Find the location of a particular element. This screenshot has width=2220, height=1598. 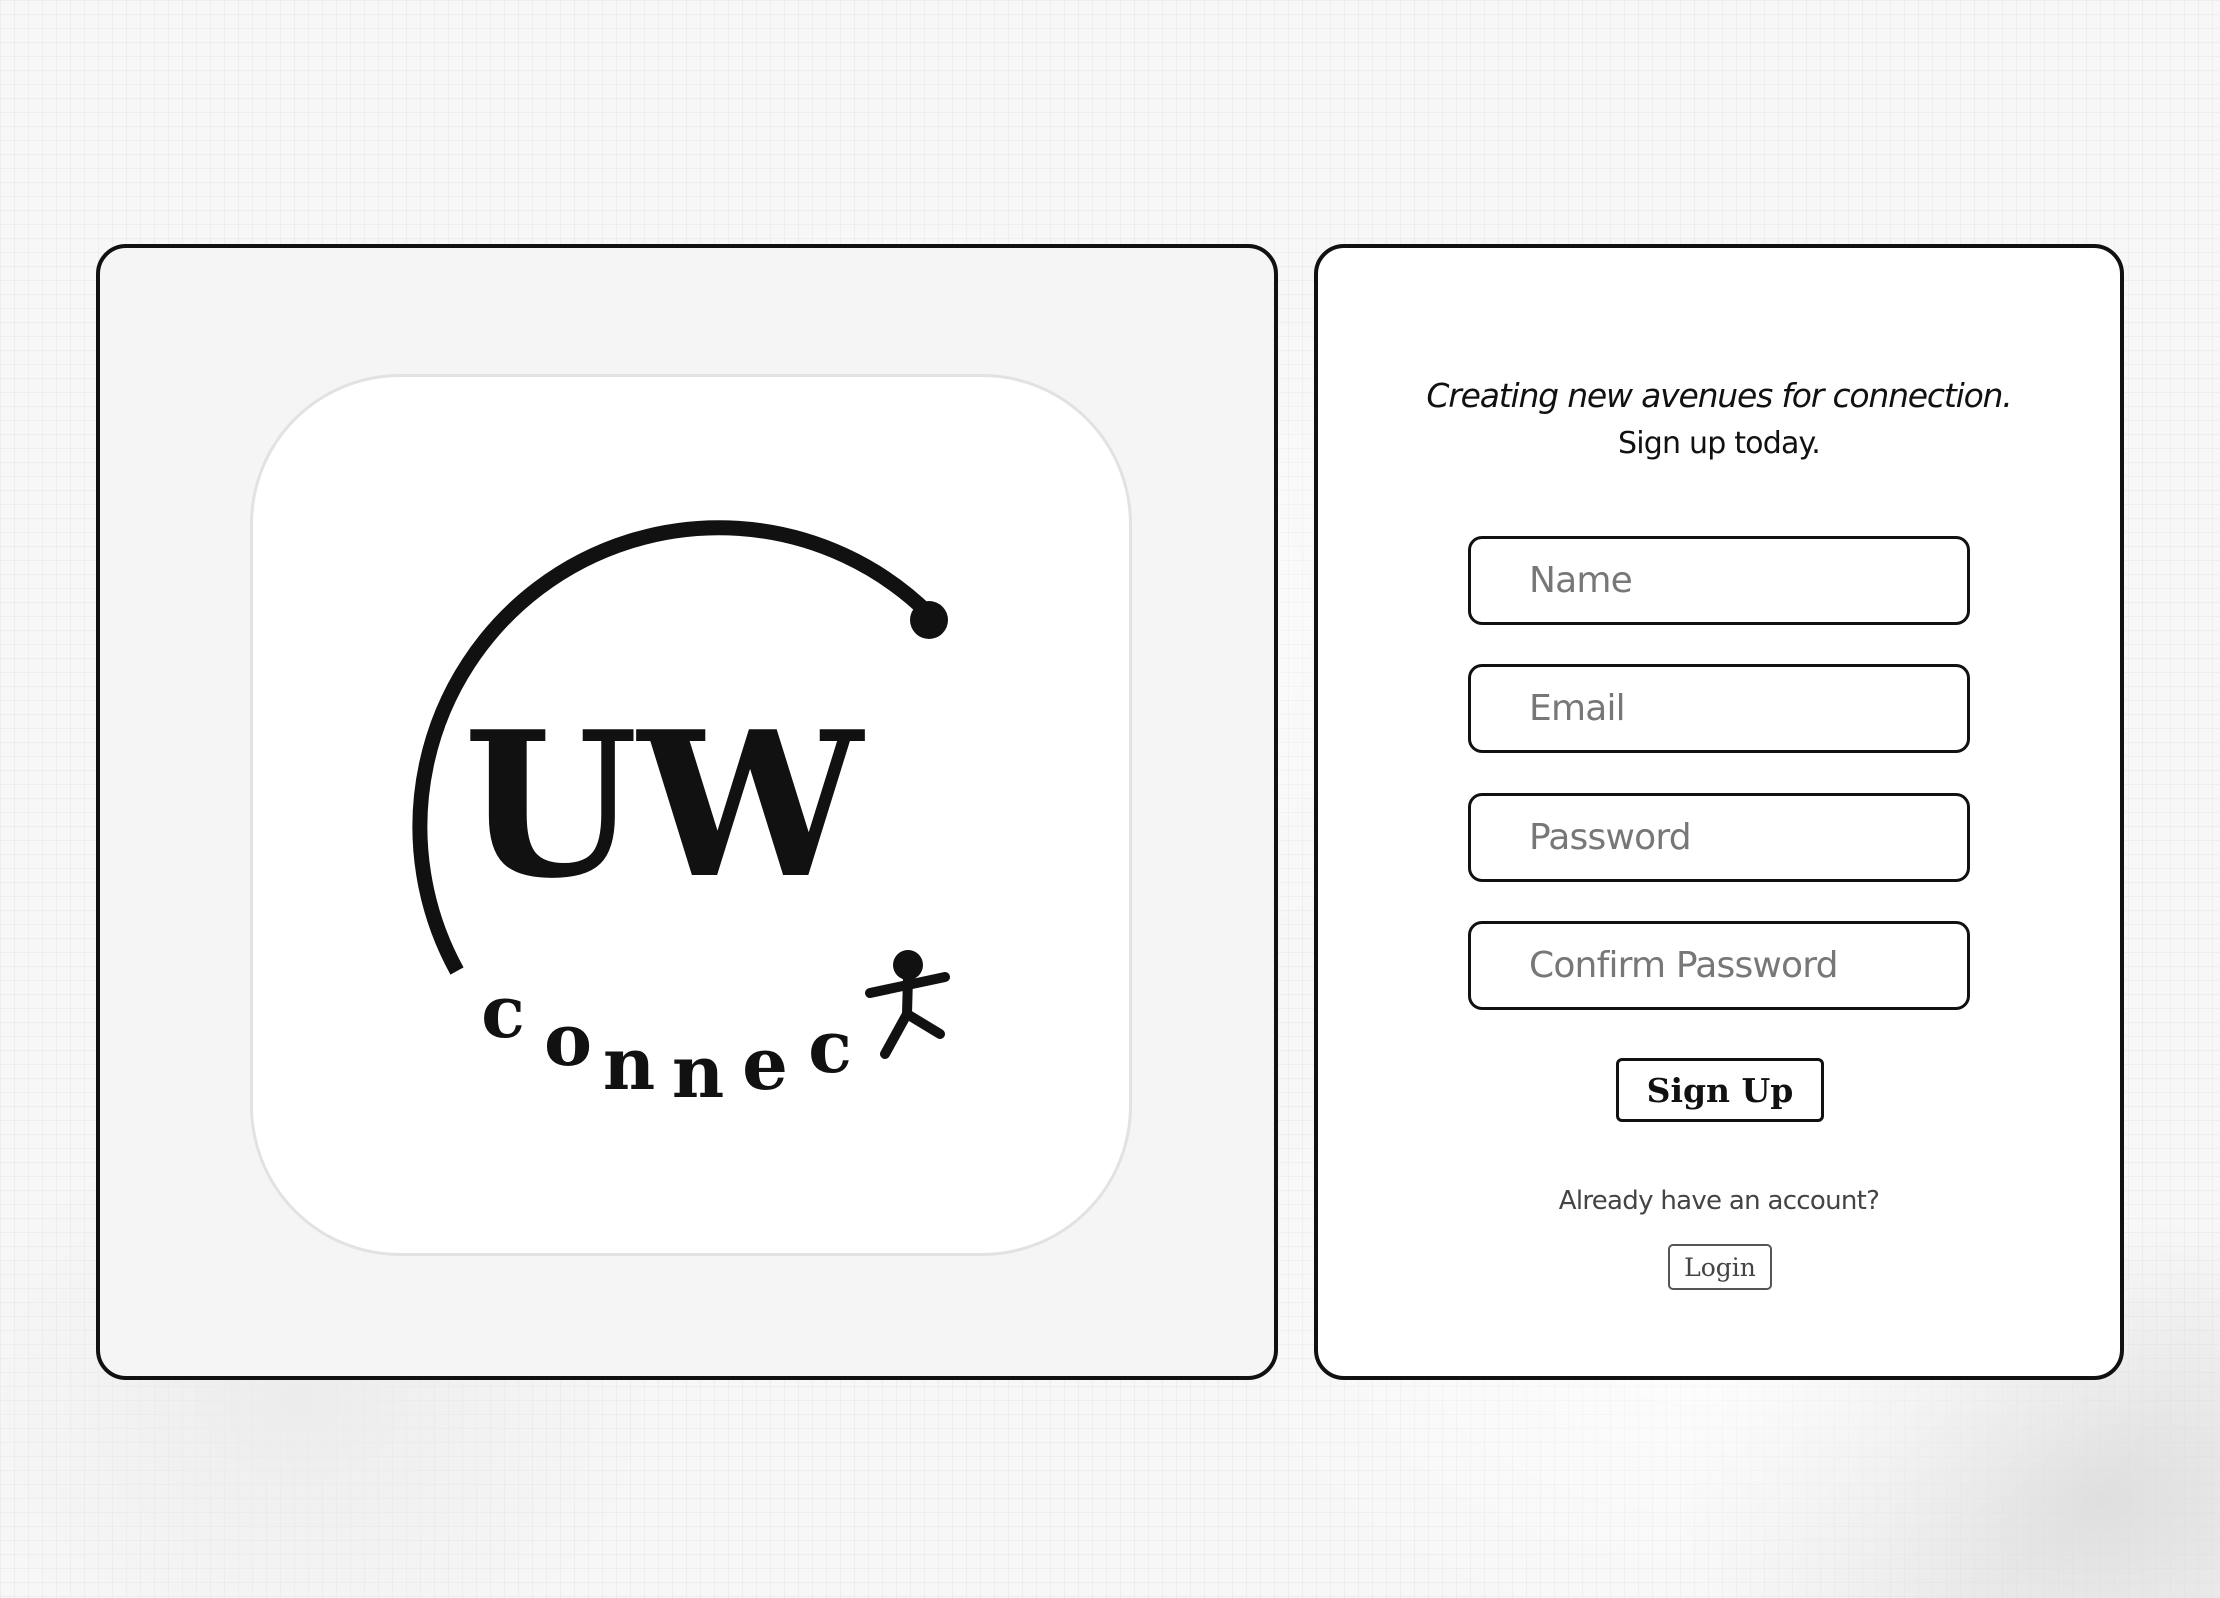

account-prompt: Already have an account? is located at coordinates (1719, 1201).